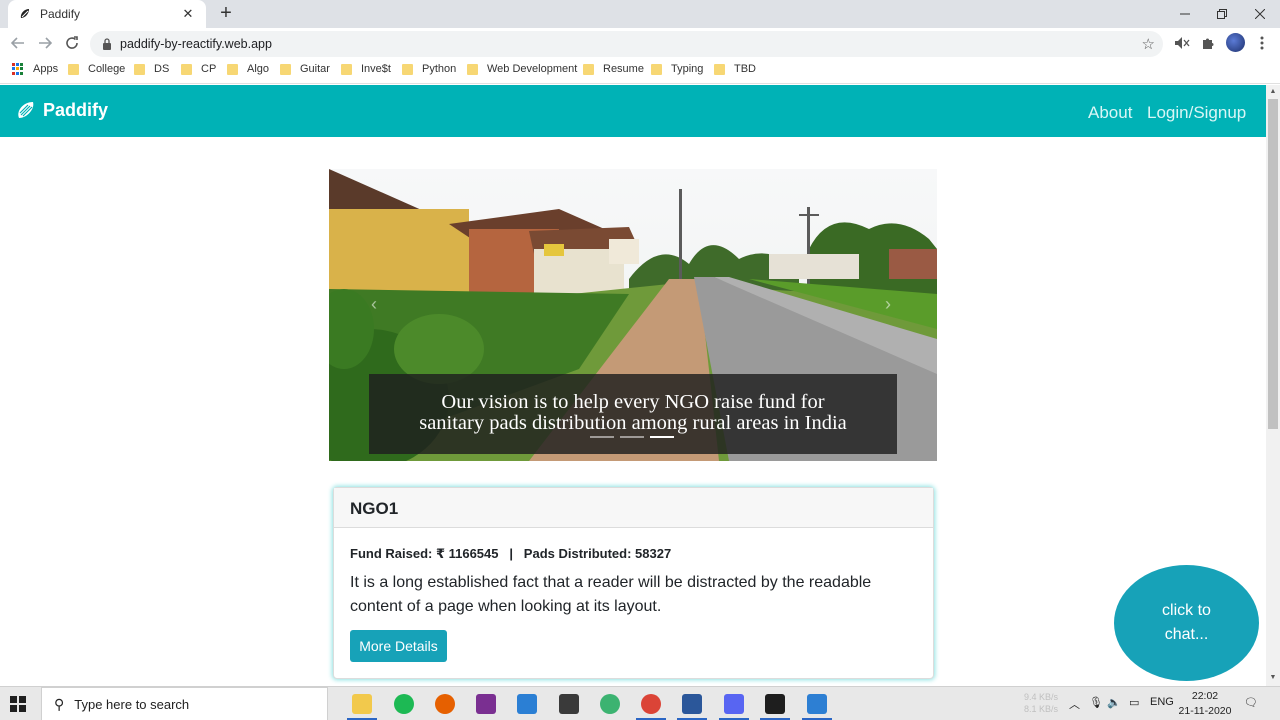 Image resolution: width=1280 pixels, height=720 pixels. What do you see at coordinates (35, 69) in the screenshot?
I see `bookmark-apps: Apps` at bounding box center [35, 69].